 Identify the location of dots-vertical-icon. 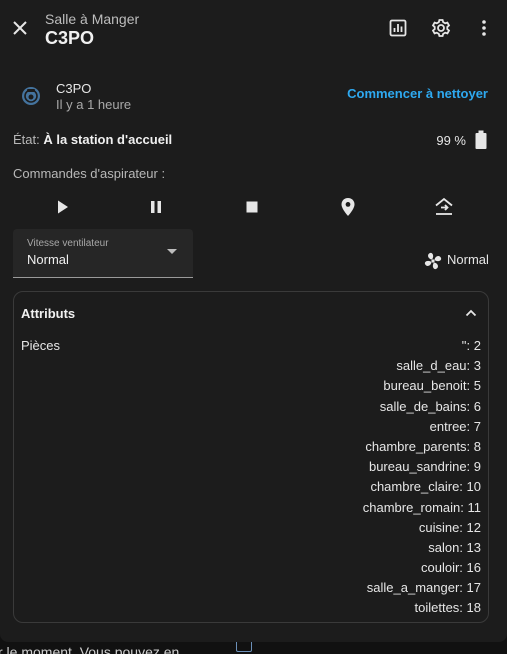
(484, 28).